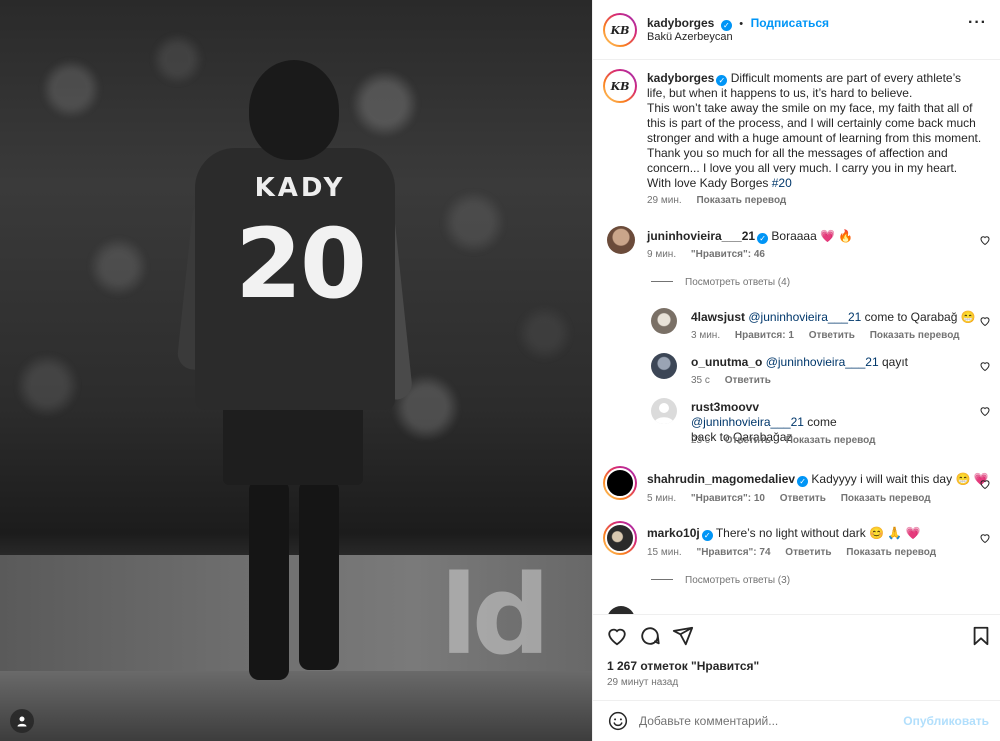 The width and height of the screenshot is (1000, 741). Describe the element at coordinates (683, 666) in the screenshot. I see `post-likes-count: 1 267 отметок "Нравится"` at that location.